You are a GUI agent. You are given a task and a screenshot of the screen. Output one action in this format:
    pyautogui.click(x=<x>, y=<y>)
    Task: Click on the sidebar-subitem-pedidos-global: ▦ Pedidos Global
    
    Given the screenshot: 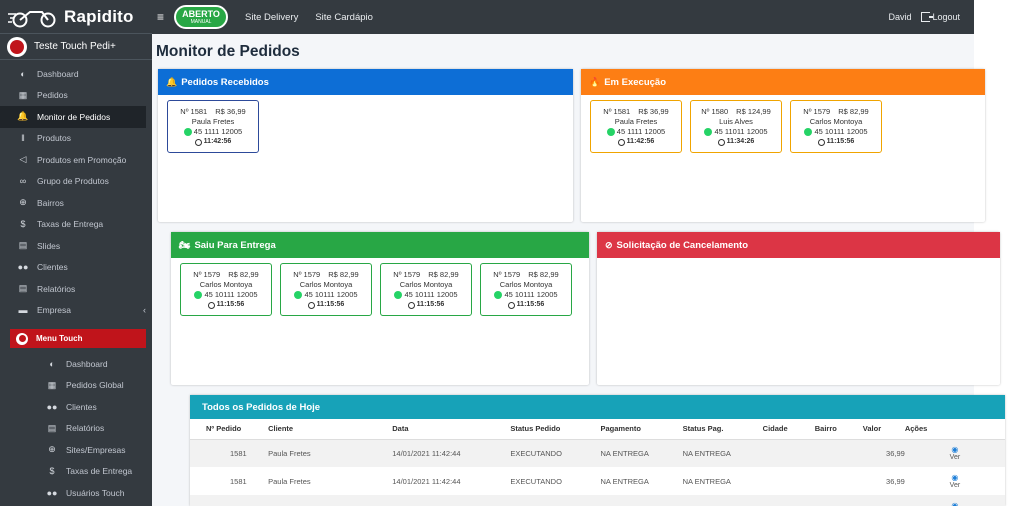 What is the action you would take?
    pyautogui.click(x=76, y=386)
    